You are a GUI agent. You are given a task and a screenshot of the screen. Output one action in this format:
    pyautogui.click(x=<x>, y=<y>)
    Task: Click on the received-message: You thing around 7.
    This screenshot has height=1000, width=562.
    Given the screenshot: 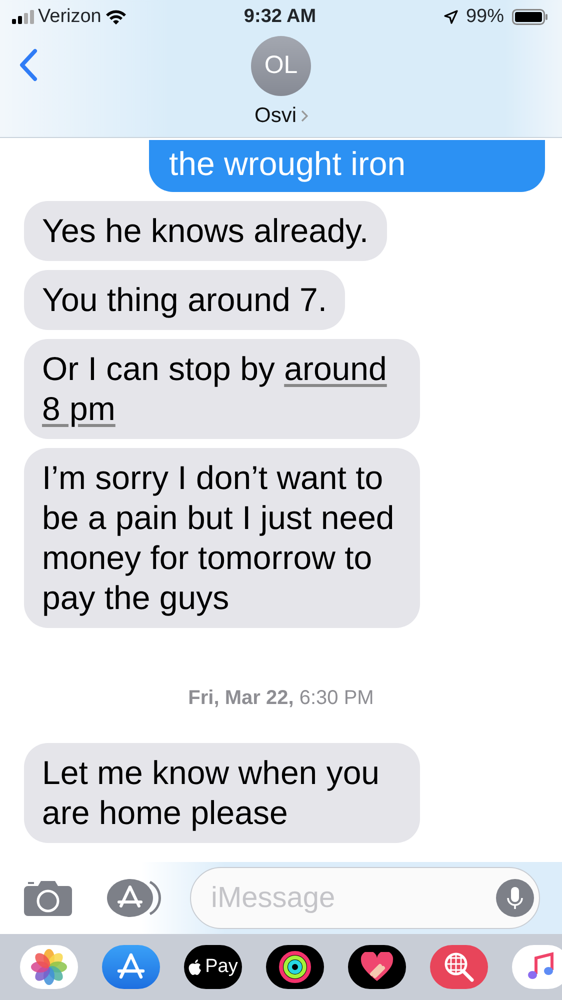 What is the action you would take?
    pyautogui.click(x=185, y=300)
    